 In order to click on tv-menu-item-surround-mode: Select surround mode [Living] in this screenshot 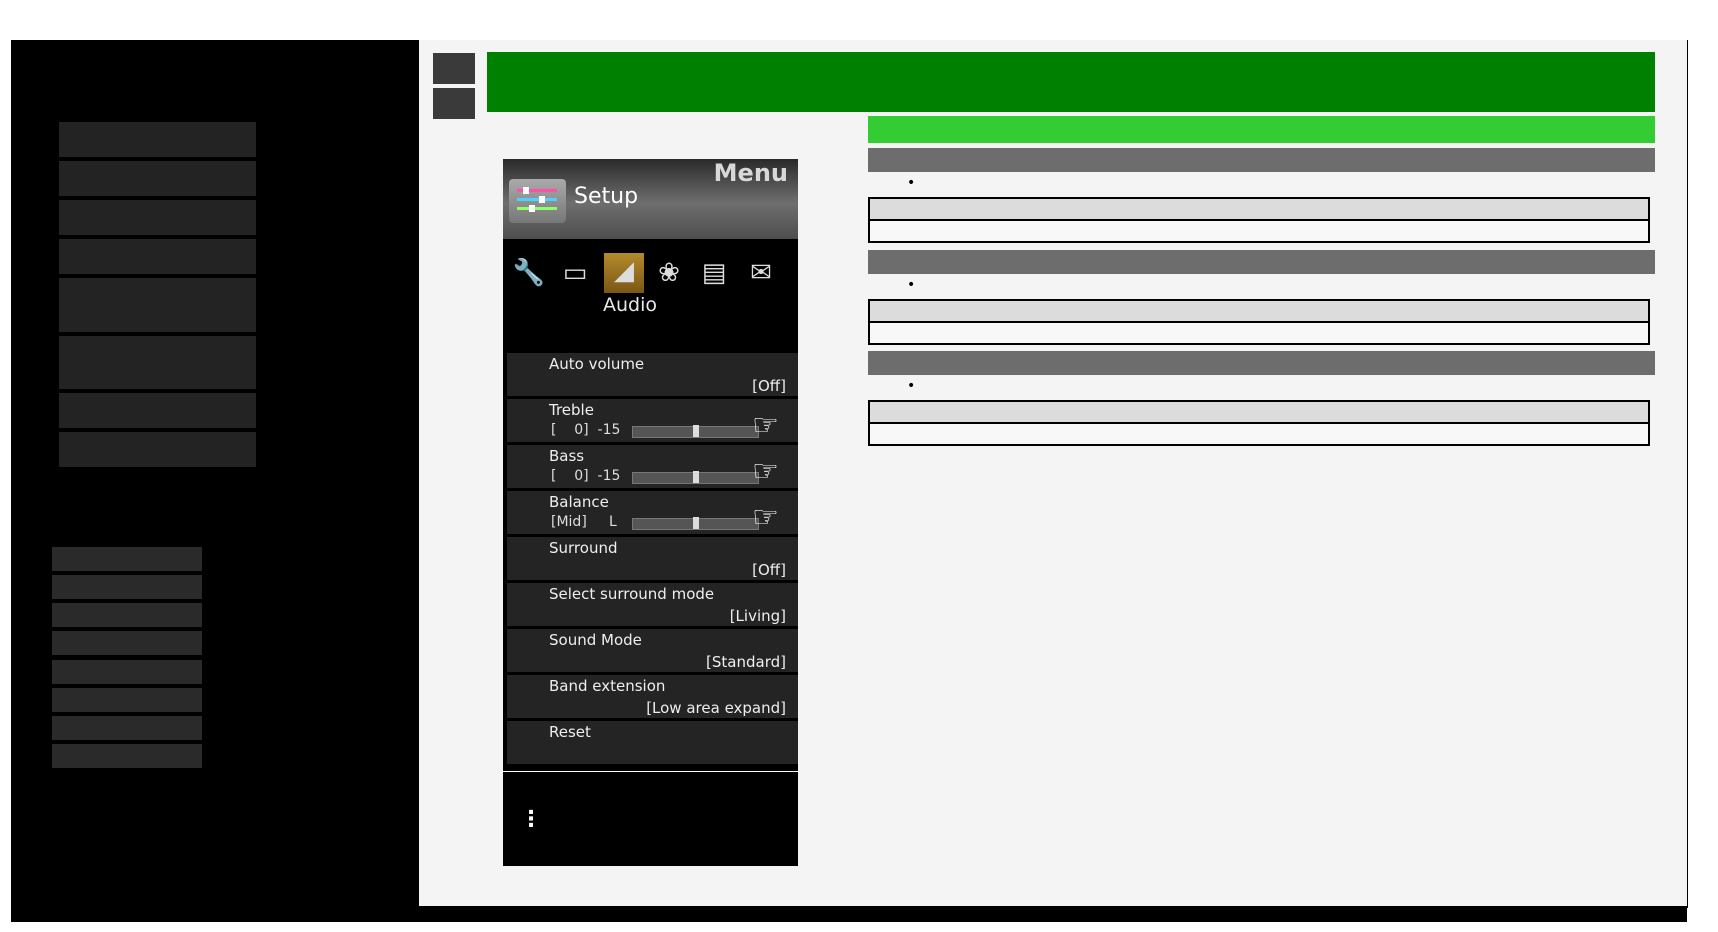, I will do `click(652, 605)`.